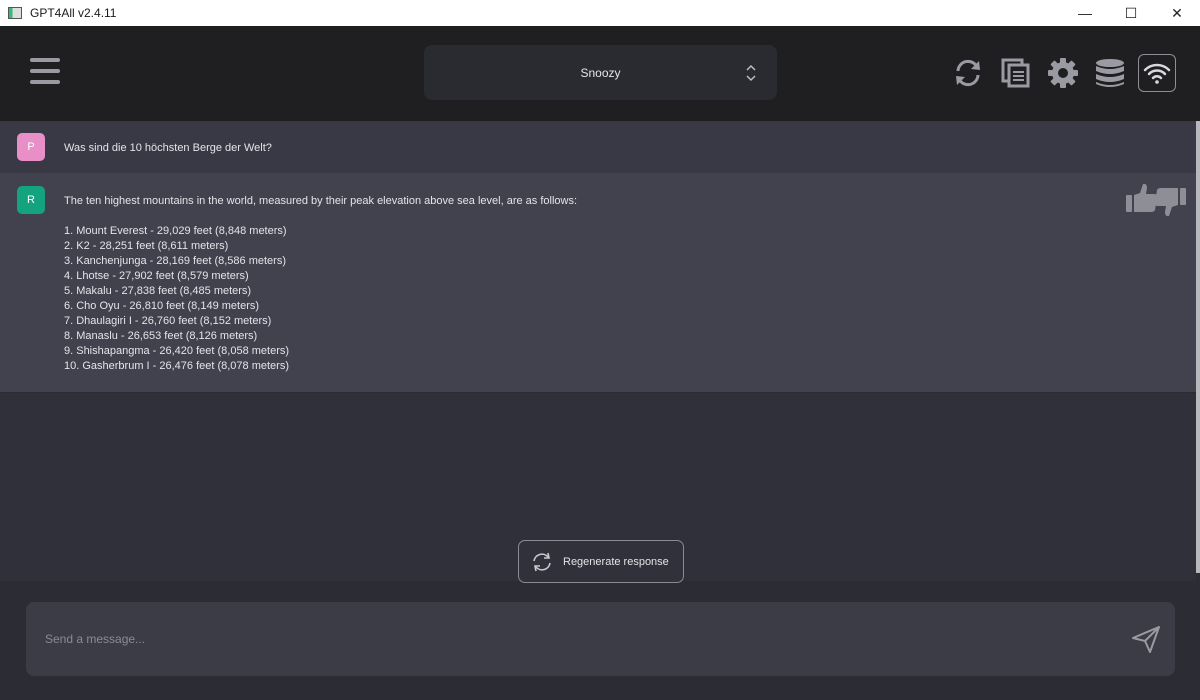 This screenshot has height=700, width=1200. I want to click on list-item: 6. Cho Oyu - 26,810 feet (8,149 meters), so click(162, 306).